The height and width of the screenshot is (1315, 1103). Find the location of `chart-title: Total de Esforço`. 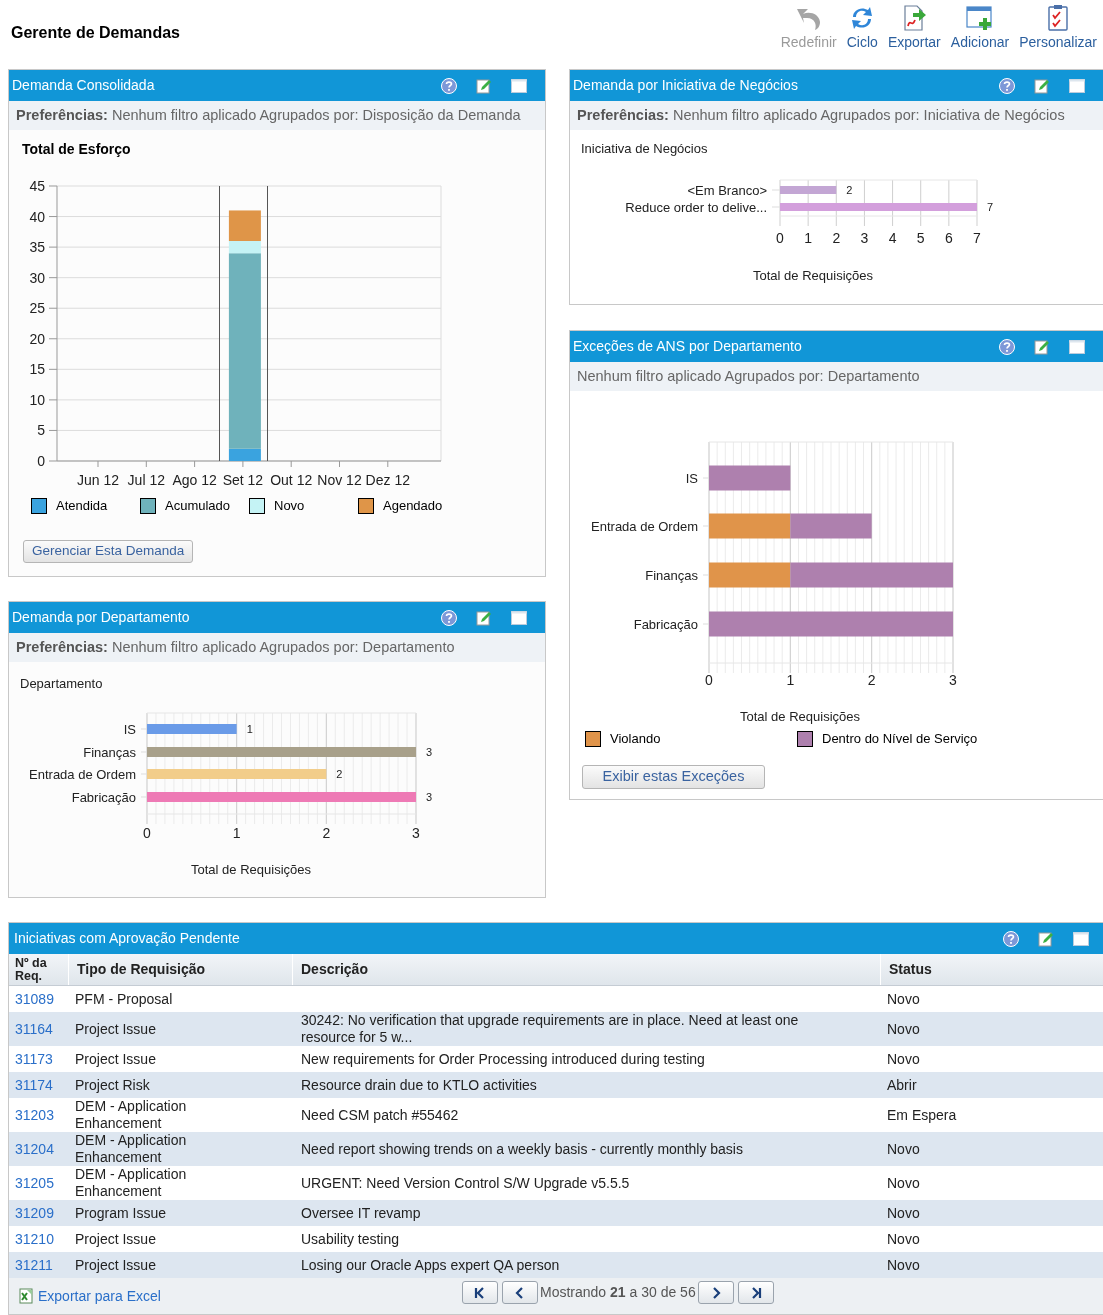

chart-title: Total de Esforço is located at coordinates (77, 149).